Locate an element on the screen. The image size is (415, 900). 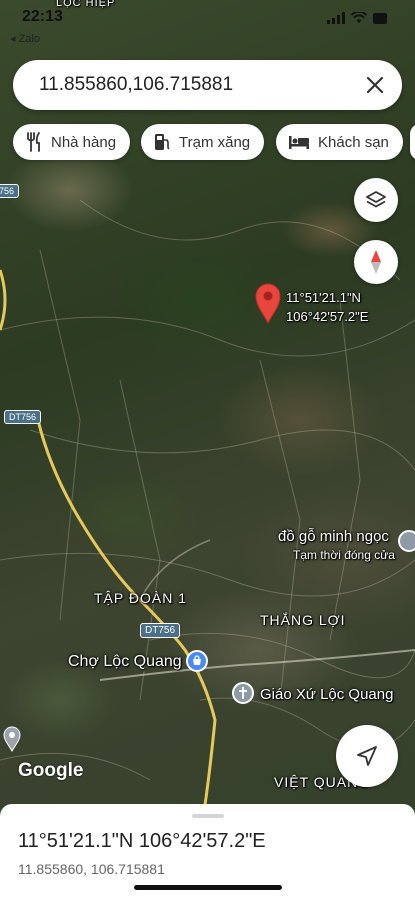
my-location-button is located at coordinates (367, 756).